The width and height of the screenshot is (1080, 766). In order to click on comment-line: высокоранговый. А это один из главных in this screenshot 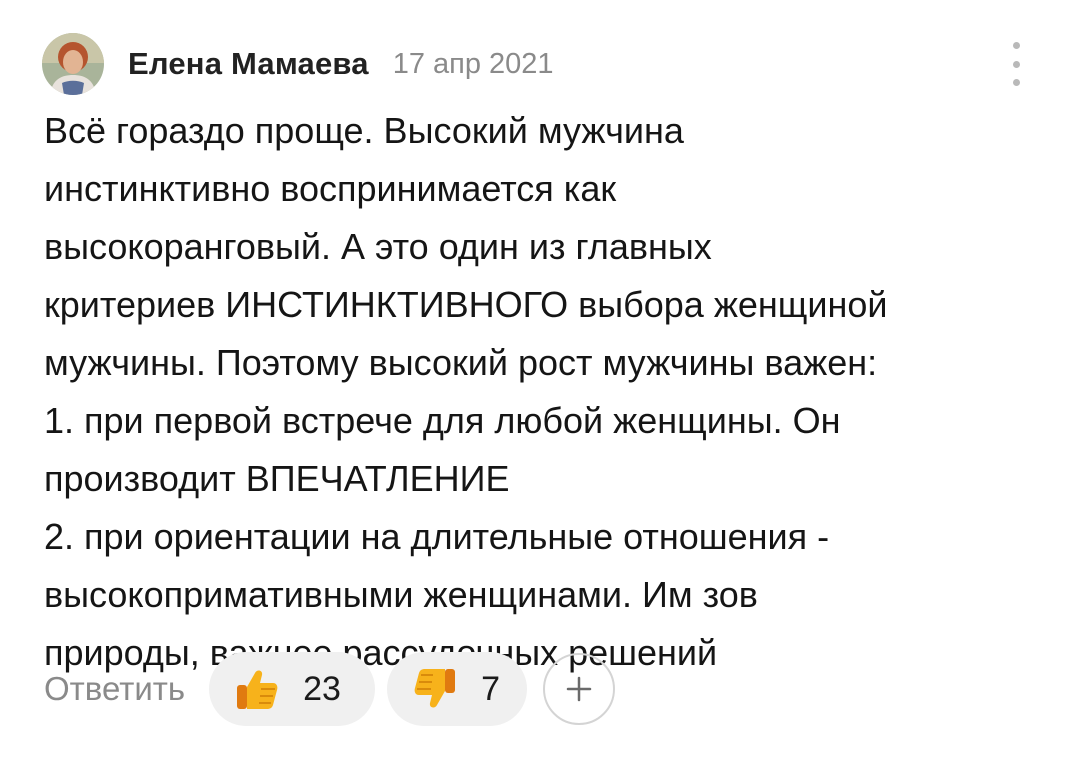, I will do `click(378, 246)`.